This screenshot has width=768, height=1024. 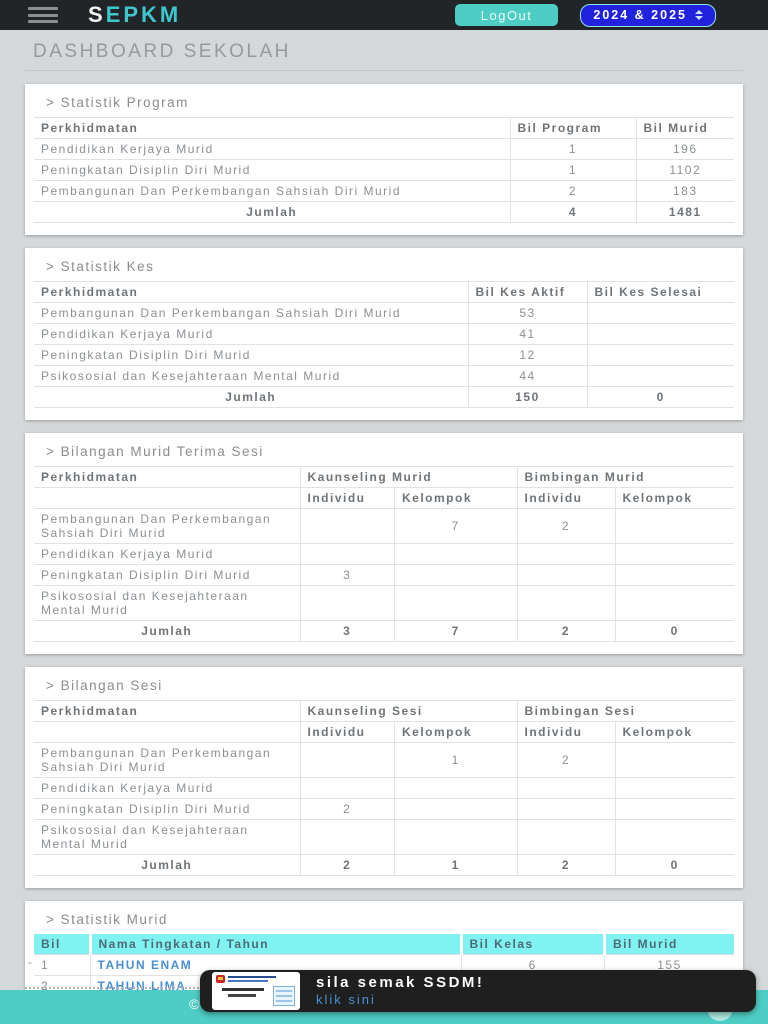 What do you see at coordinates (400, 1000) in the screenshot?
I see `toast-link: klik sini` at bounding box center [400, 1000].